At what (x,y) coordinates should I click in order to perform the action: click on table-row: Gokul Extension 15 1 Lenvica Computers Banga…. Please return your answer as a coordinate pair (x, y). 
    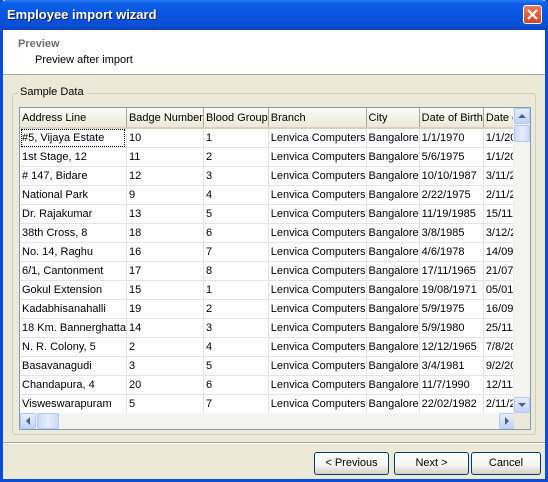
    Looking at the image, I should click on (267, 290).